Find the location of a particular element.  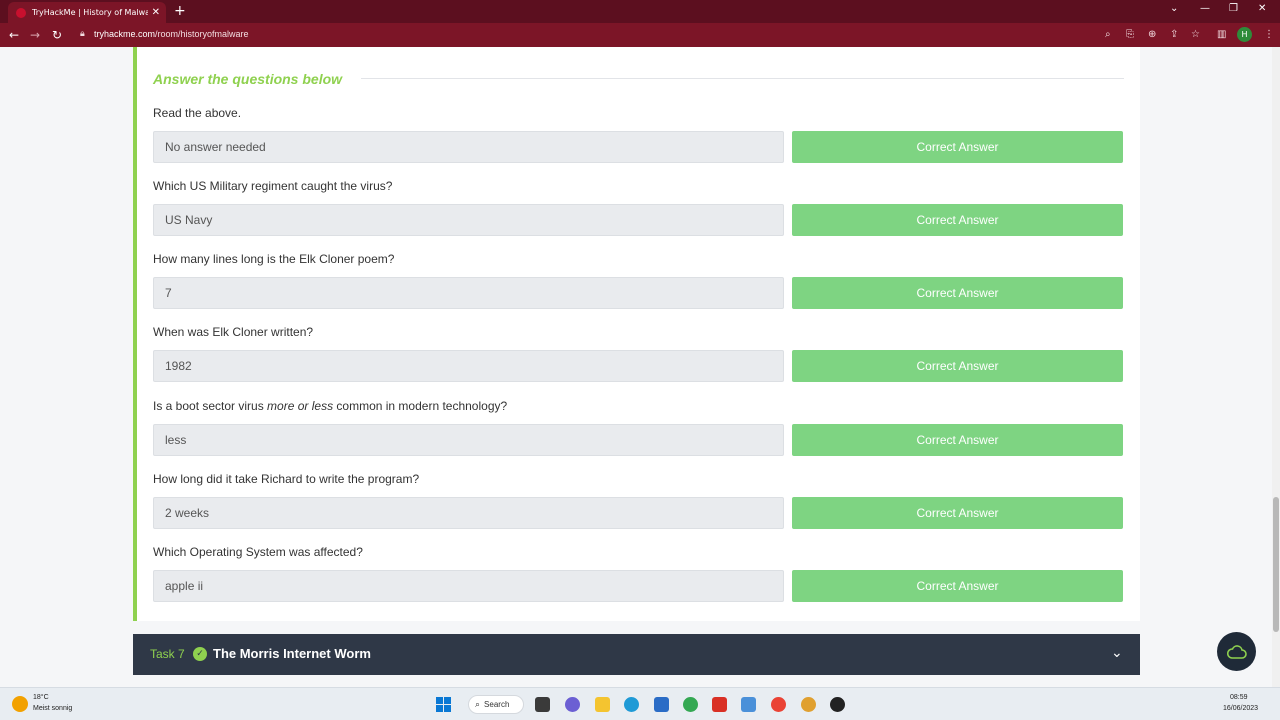

answer-field: less is located at coordinates (468, 440).